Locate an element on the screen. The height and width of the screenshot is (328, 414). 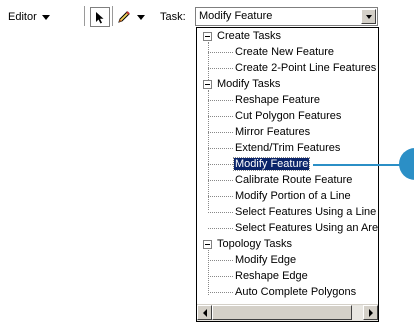
tree-group-topology-tasks: Topology Tasks is located at coordinates (254, 244).